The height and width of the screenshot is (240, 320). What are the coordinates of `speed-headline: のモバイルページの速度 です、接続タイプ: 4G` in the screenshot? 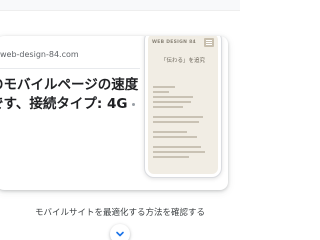 It's located at (80, 95).